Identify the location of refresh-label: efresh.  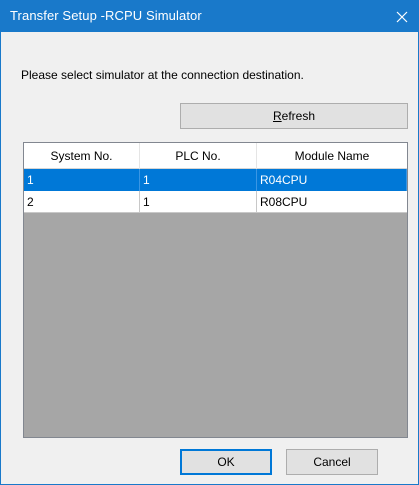
(298, 116).